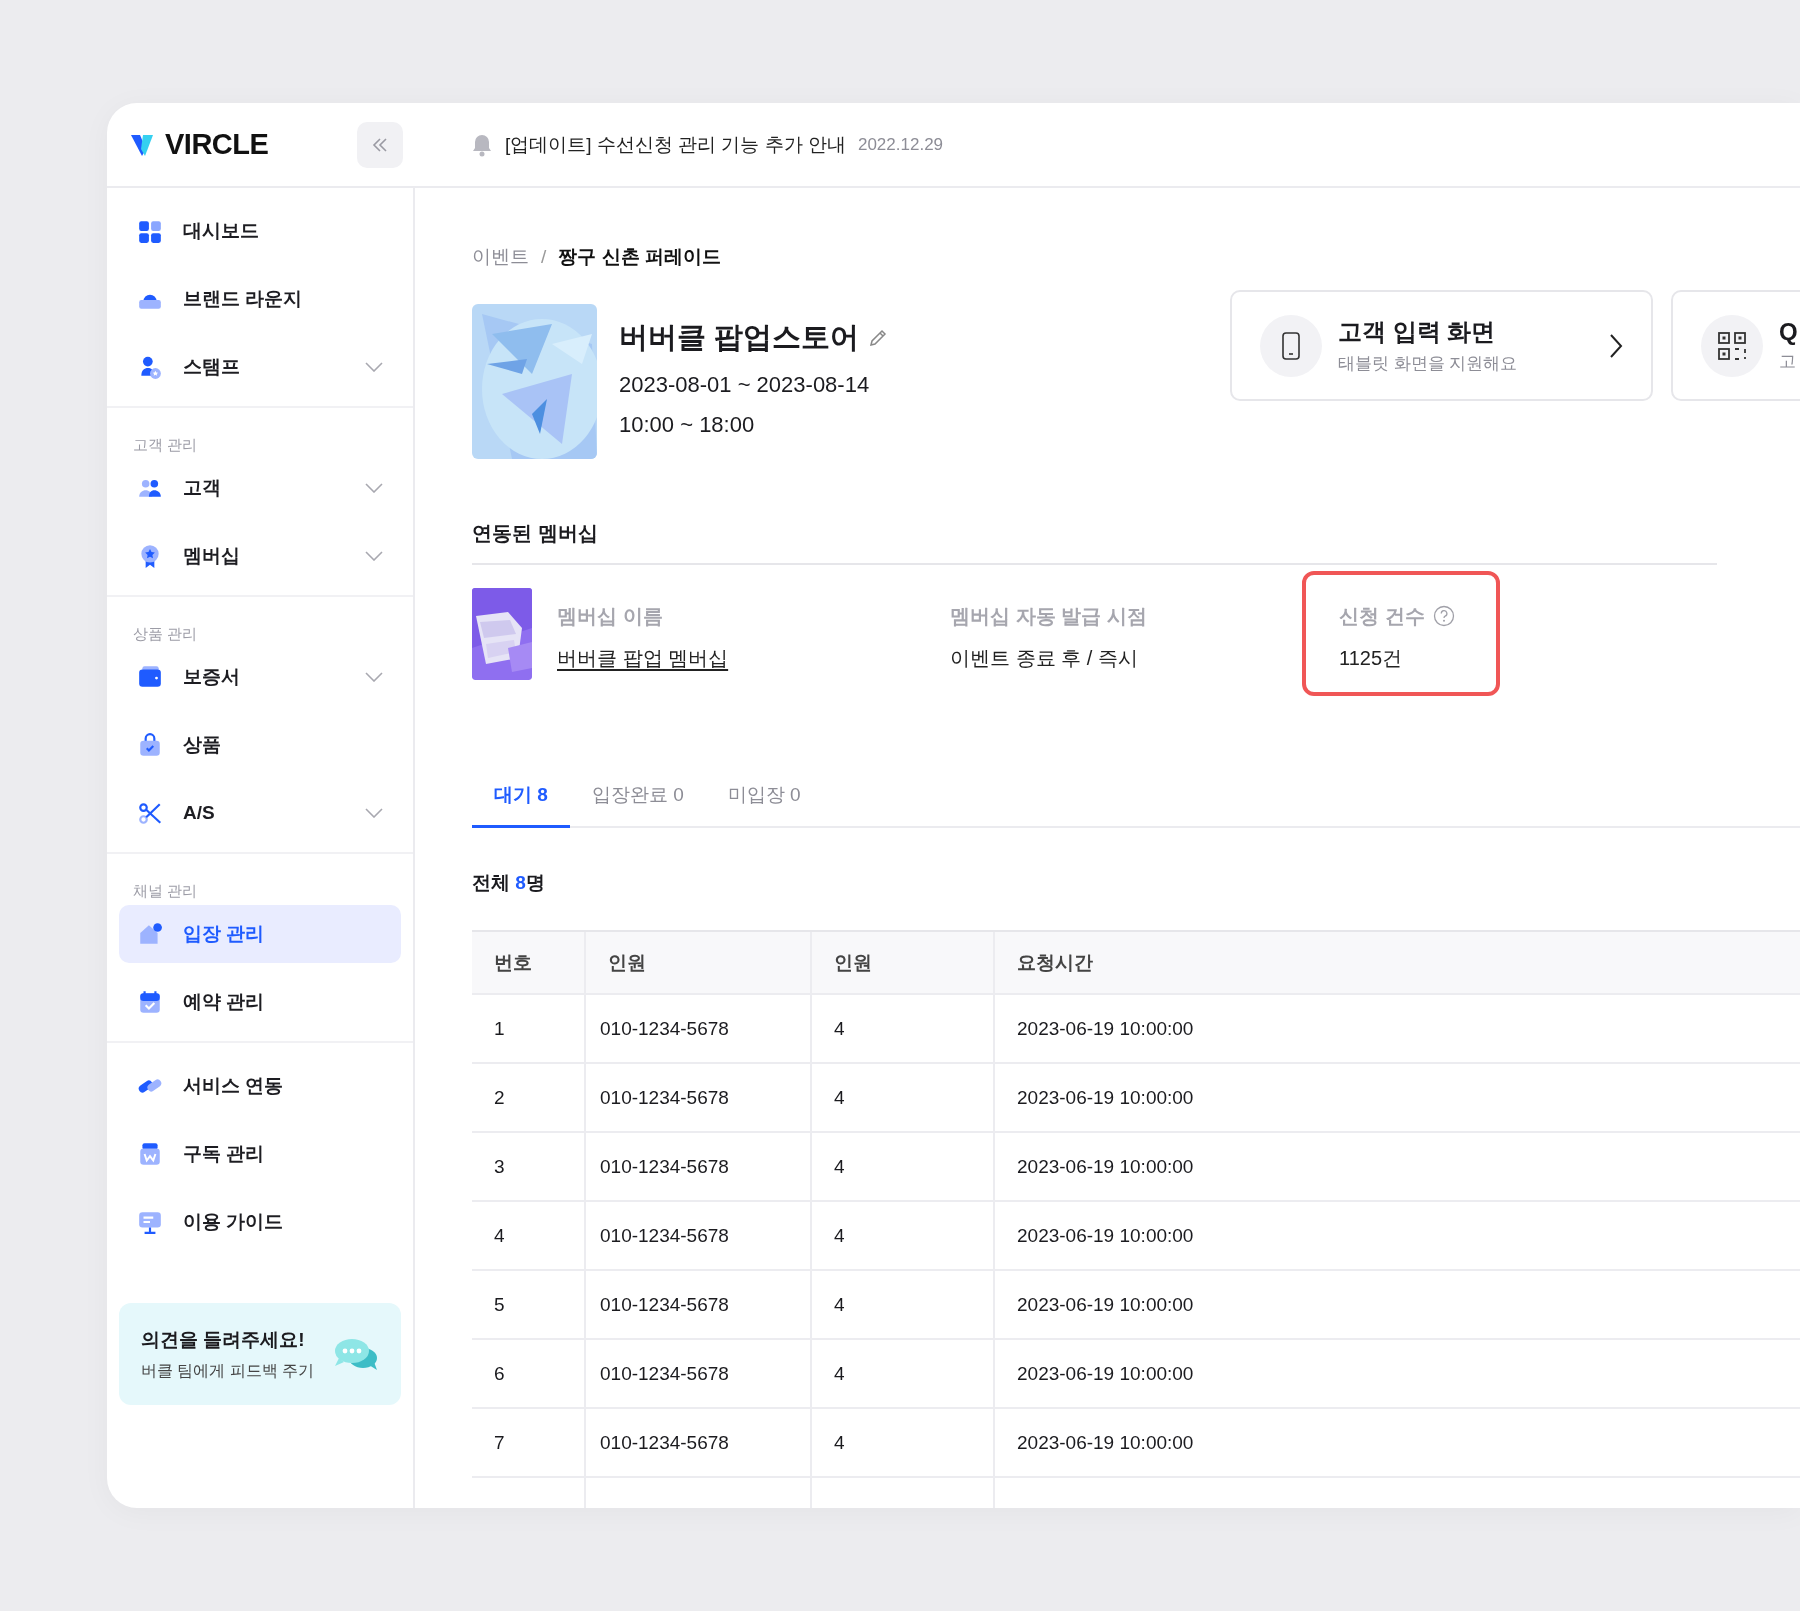  Describe the element at coordinates (260, 1354) in the screenshot. I see `feedback-card: 의견을 들려주세요! 버클 팀에게 피드백 주기` at that location.